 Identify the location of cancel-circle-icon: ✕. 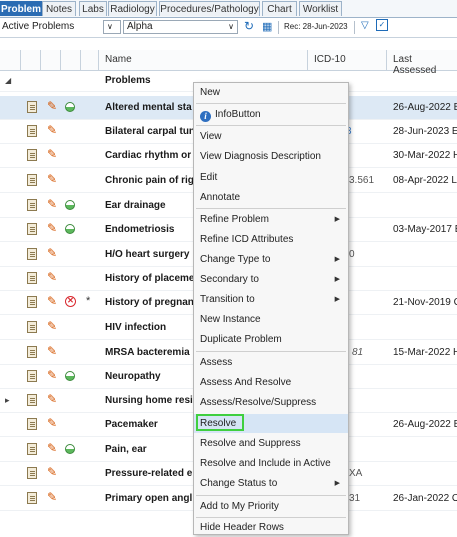
(70, 301).